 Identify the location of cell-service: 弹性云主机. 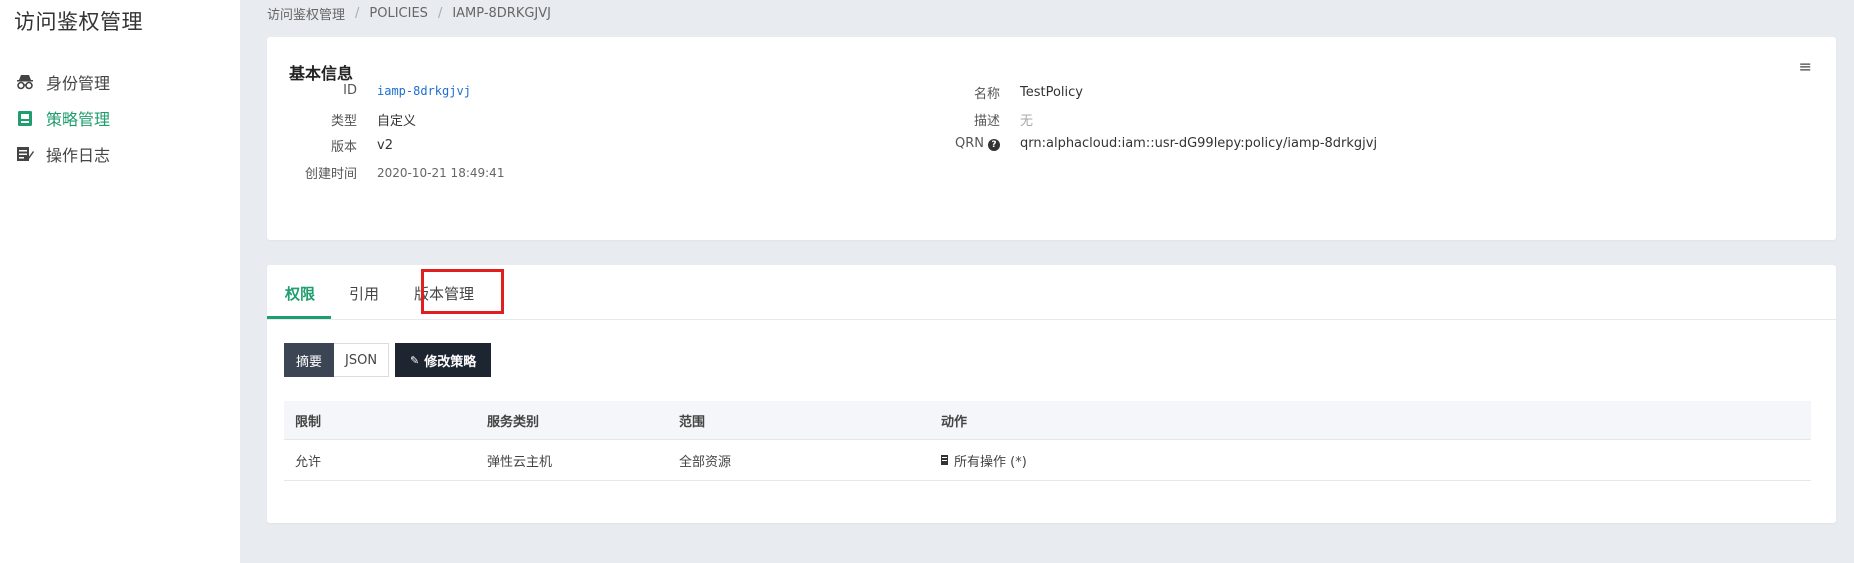
(572, 460).